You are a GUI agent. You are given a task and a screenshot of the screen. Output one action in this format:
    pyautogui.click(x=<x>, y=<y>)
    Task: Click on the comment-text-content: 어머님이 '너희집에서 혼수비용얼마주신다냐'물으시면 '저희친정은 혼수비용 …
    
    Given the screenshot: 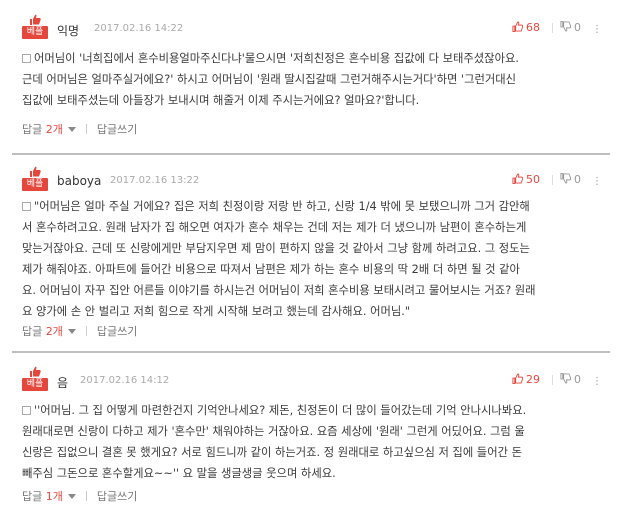 What is the action you would take?
    pyautogui.click(x=270, y=79)
    